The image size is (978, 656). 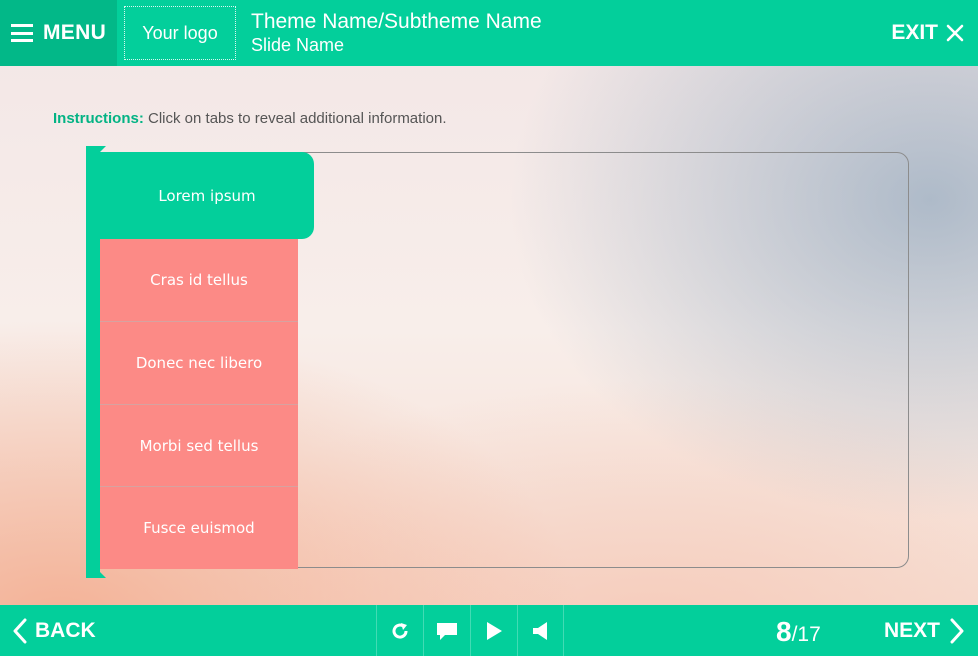 What do you see at coordinates (396, 21) in the screenshot?
I see `theme-title: Theme Name/Subtheme Name` at bounding box center [396, 21].